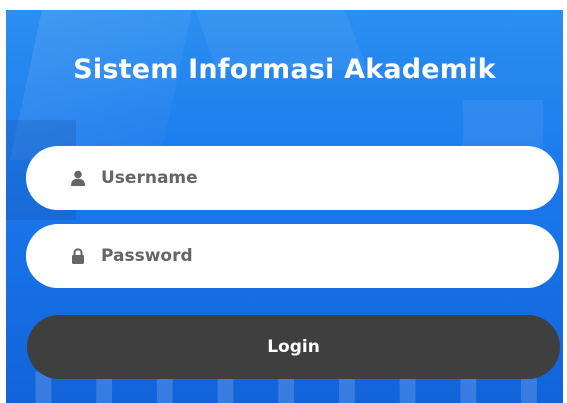  Describe the element at coordinates (293, 347) in the screenshot. I see `login-button: Login` at that location.